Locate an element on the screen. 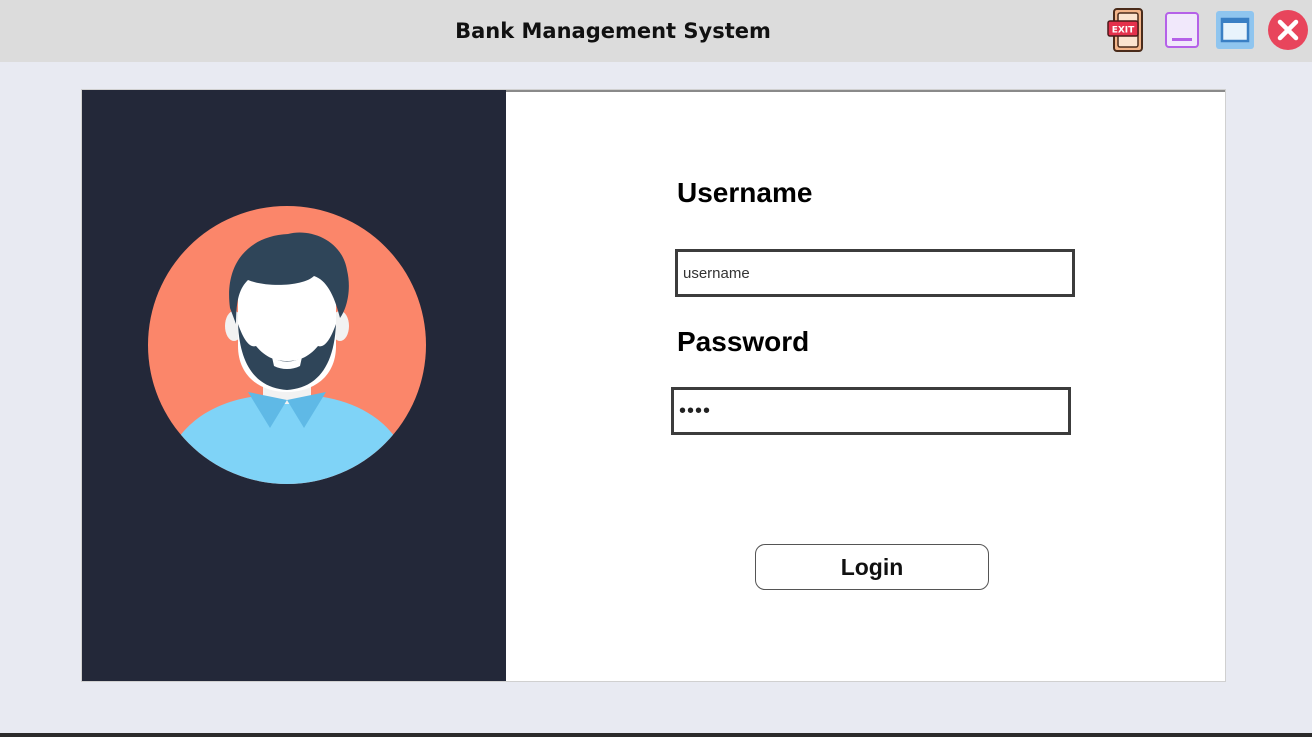  window-title: Bank Management System is located at coordinates (613, 31).